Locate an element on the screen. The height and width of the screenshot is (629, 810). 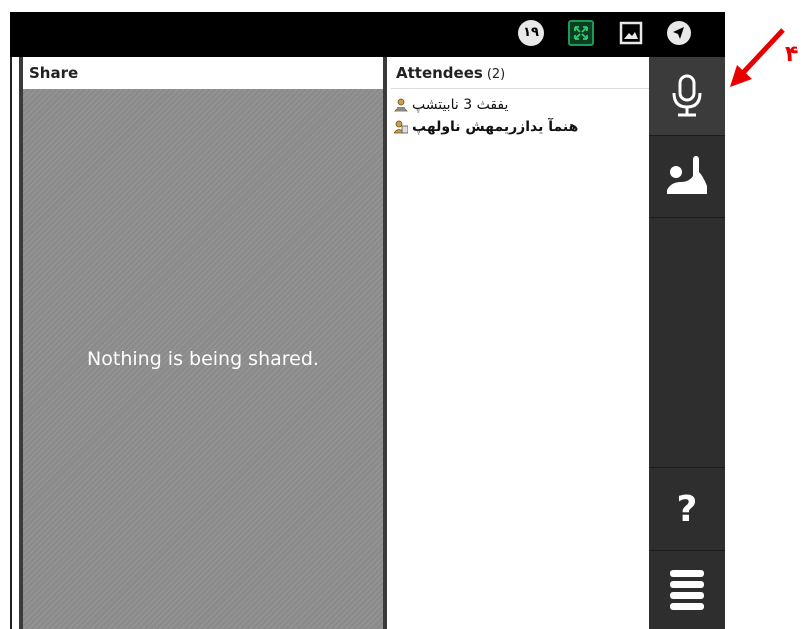
microphone-icon is located at coordinates (687, 95).